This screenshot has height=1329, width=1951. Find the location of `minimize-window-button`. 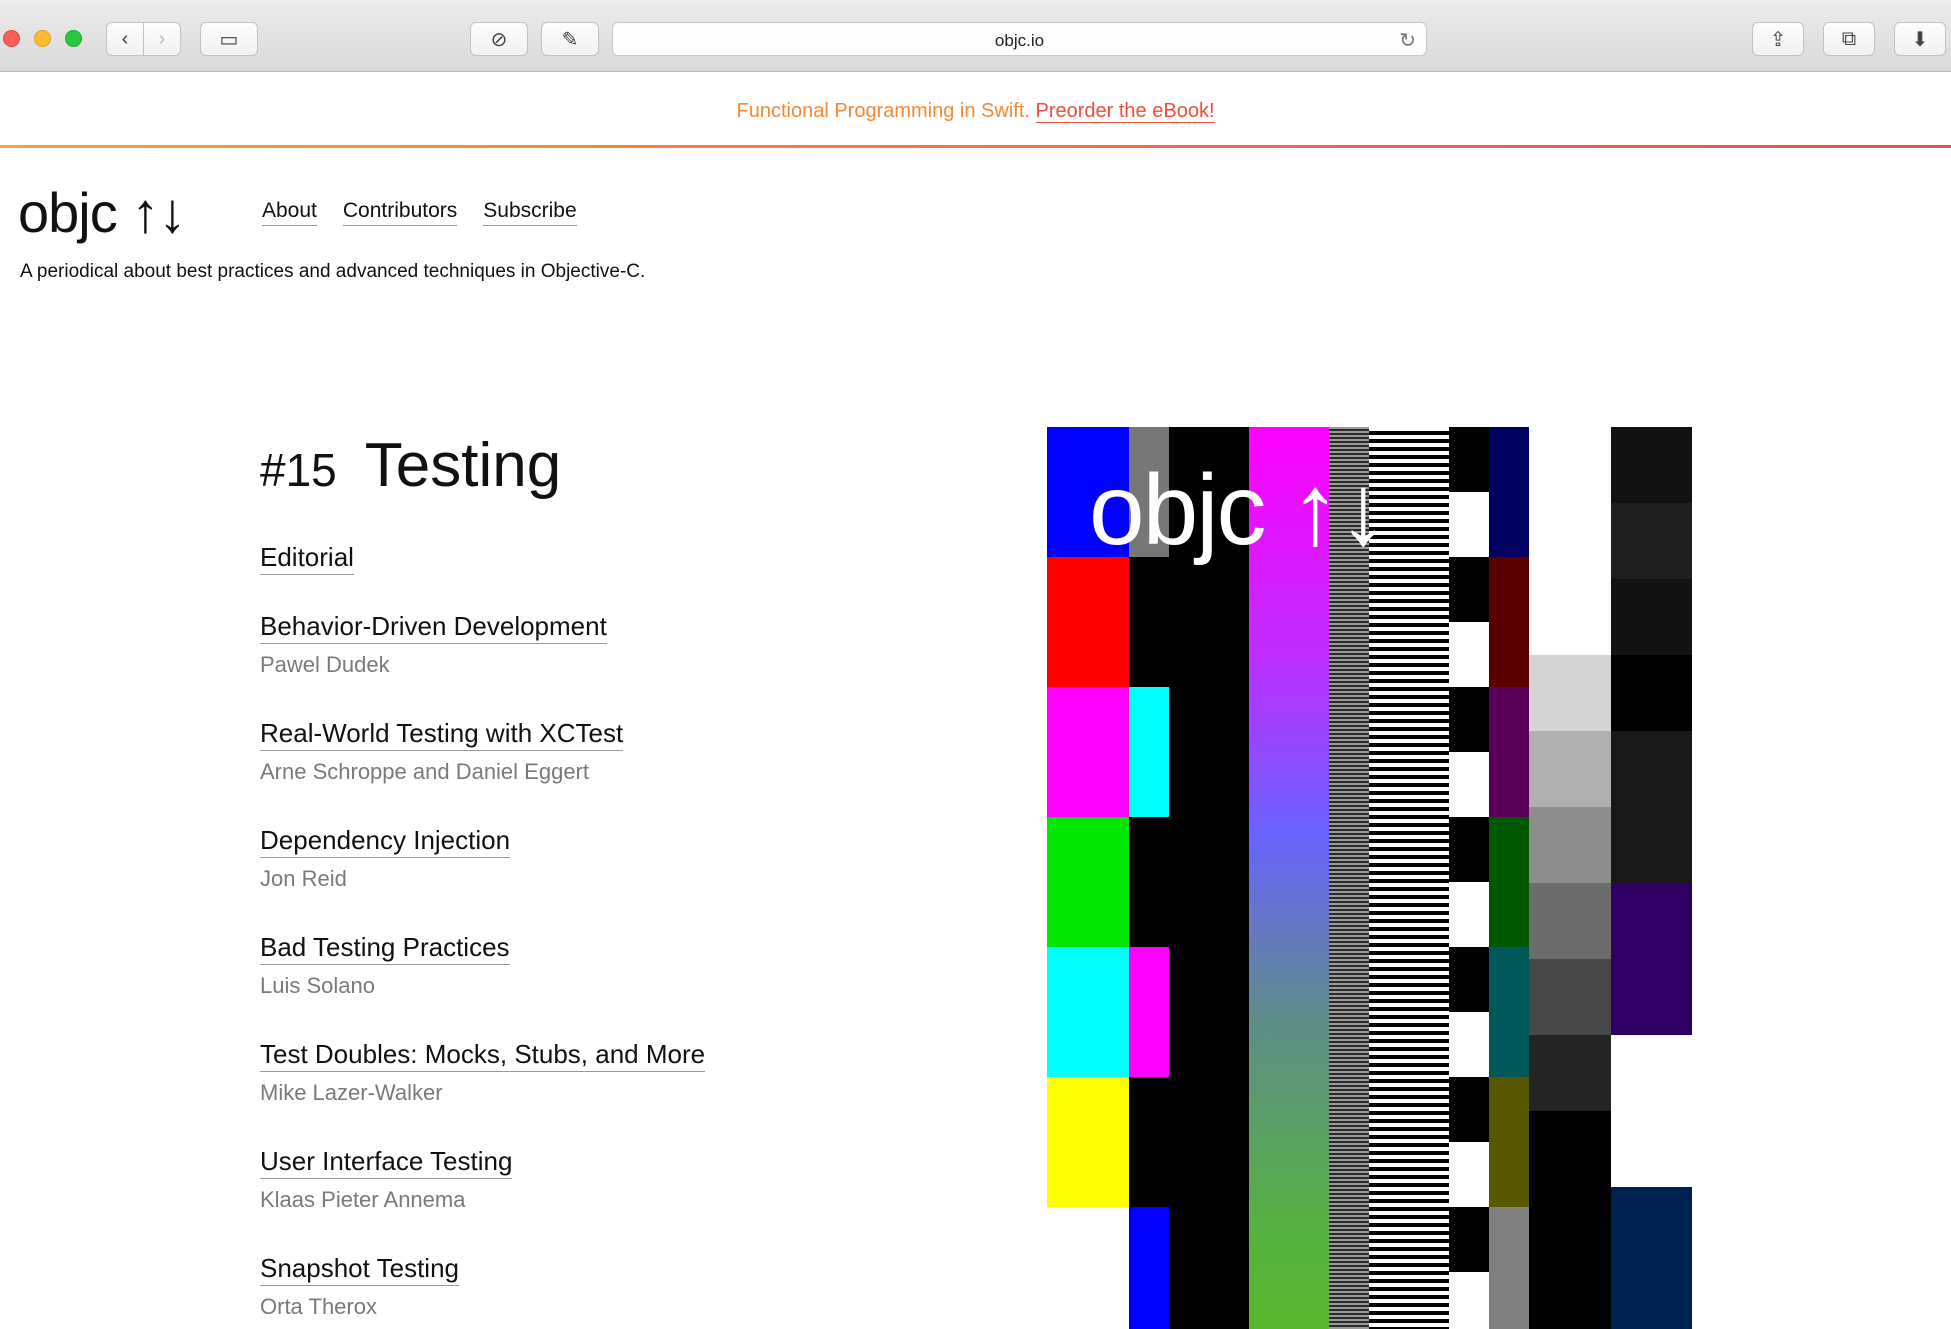

minimize-window-button is located at coordinates (42, 38).